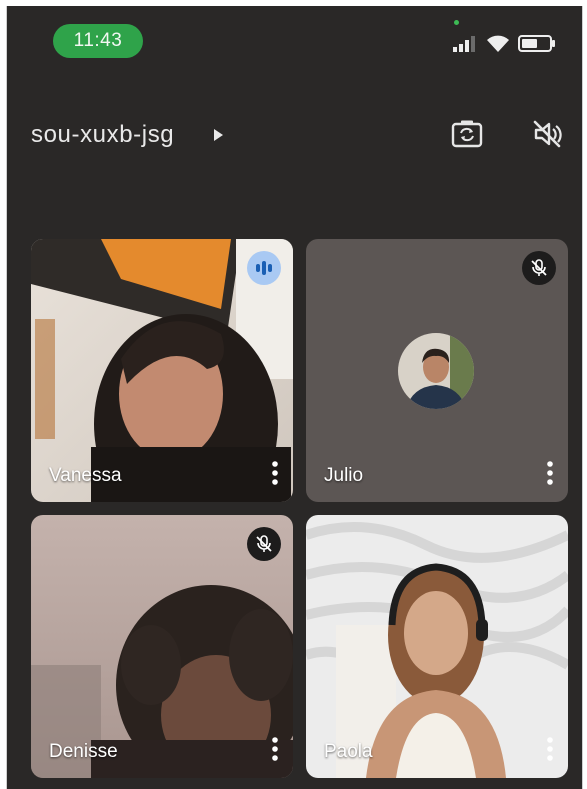 The image size is (587, 789). I want to click on audio-output-button, so click(547, 134).